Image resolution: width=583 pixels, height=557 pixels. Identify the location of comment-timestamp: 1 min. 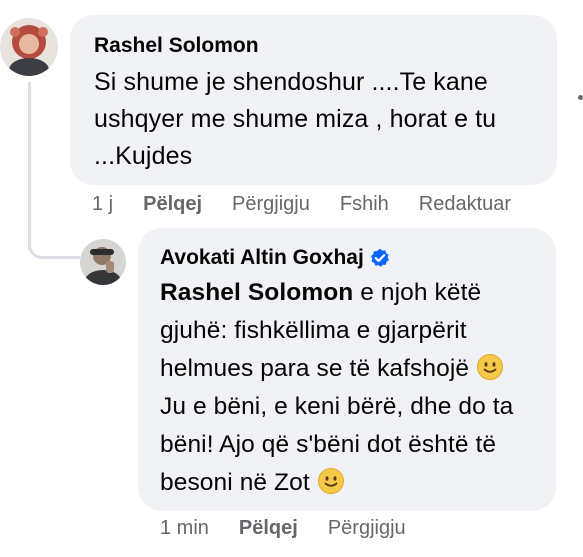
(184, 528).